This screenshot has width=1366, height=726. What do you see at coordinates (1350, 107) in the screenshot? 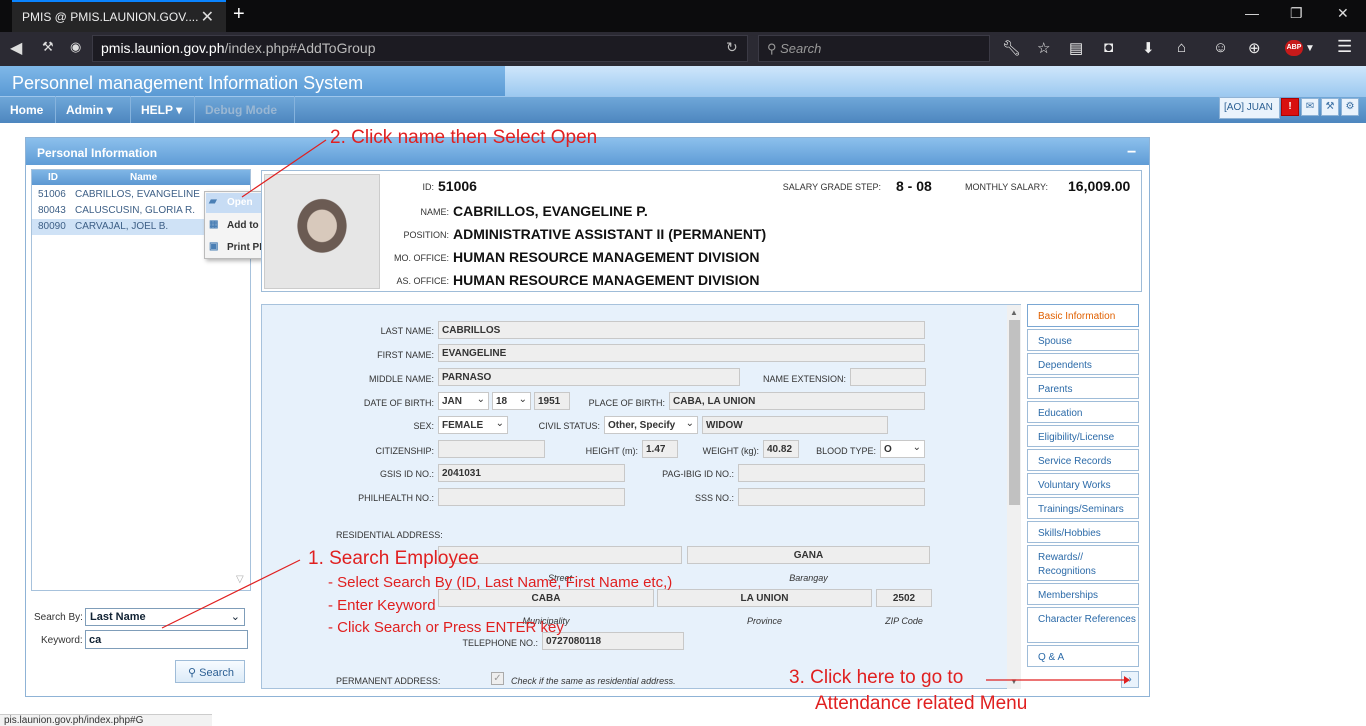
I see `settings-icon: ⚙` at bounding box center [1350, 107].